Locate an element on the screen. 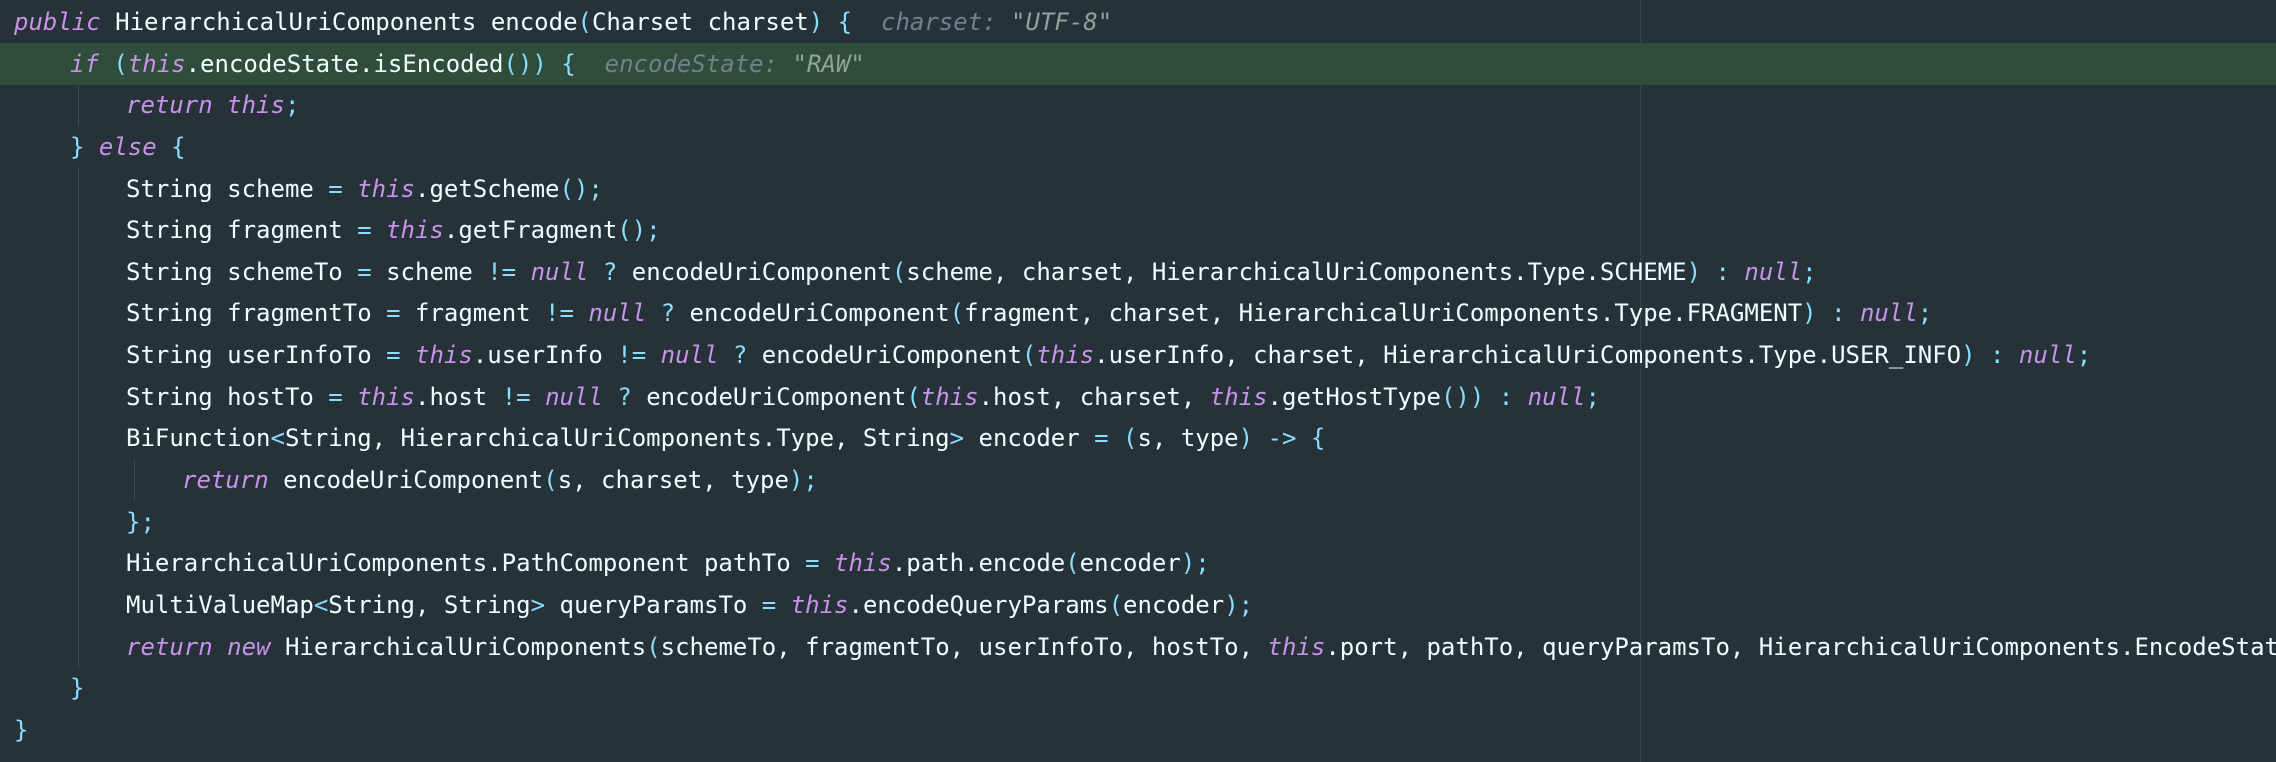  code-text: } is located at coordinates (77, 688).